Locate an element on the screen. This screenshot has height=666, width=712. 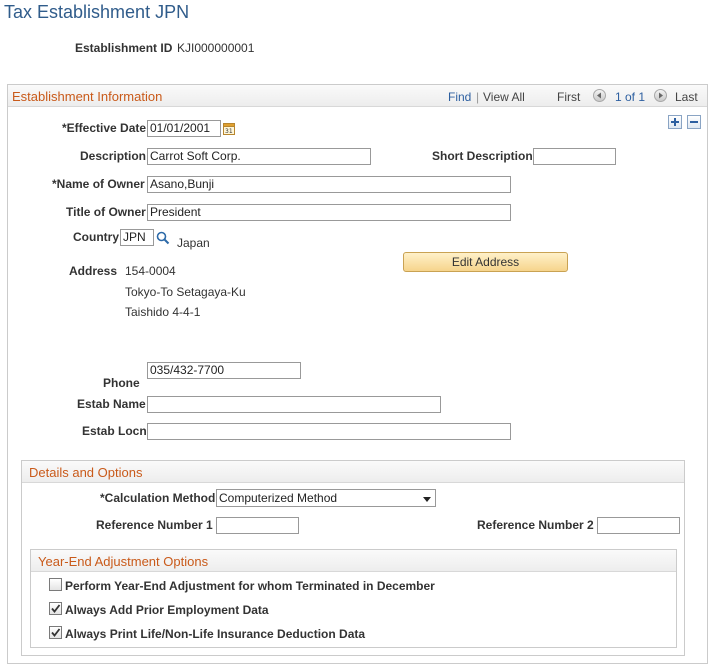
find-link: Find is located at coordinates (459, 97).